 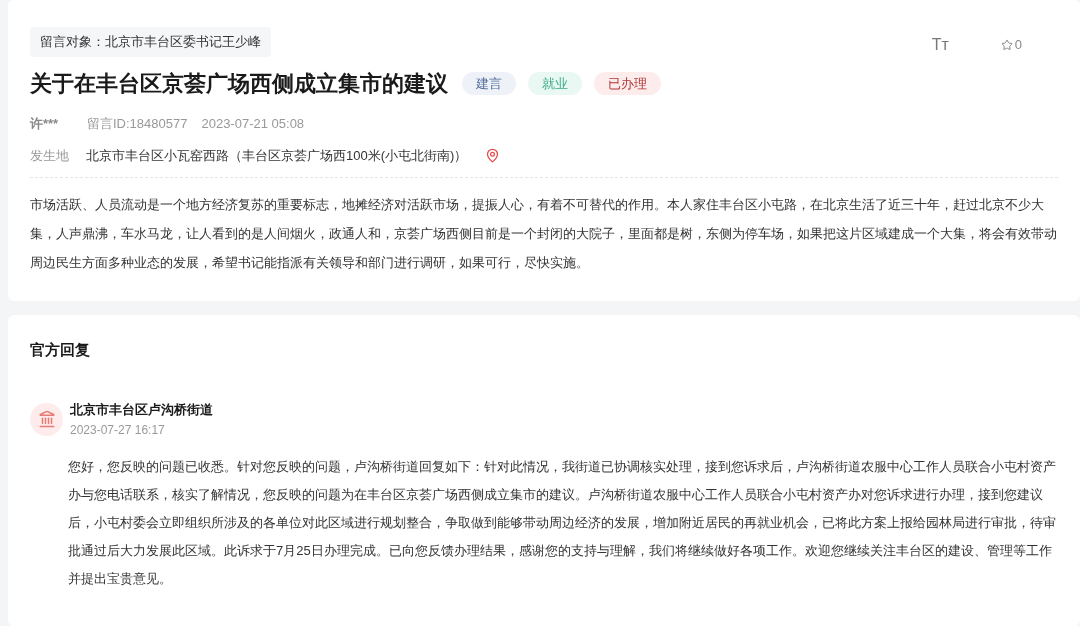 I want to click on tag: 已办理, so click(x=627, y=83).